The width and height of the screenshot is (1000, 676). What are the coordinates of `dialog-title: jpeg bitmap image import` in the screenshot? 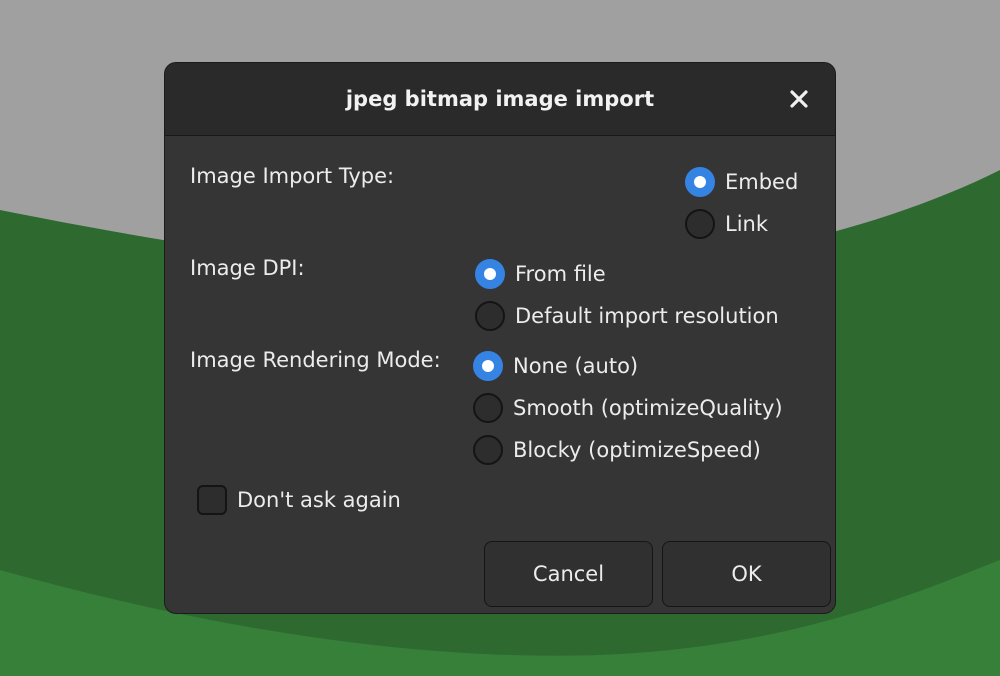 It's located at (500, 99).